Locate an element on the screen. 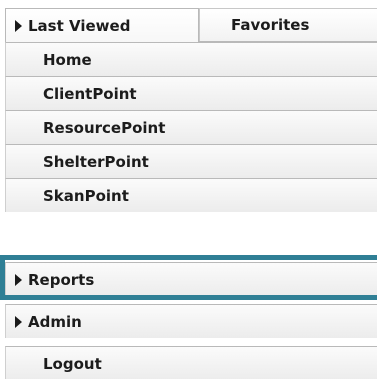  tab-favorites: Favorites is located at coordinates (288, 25).